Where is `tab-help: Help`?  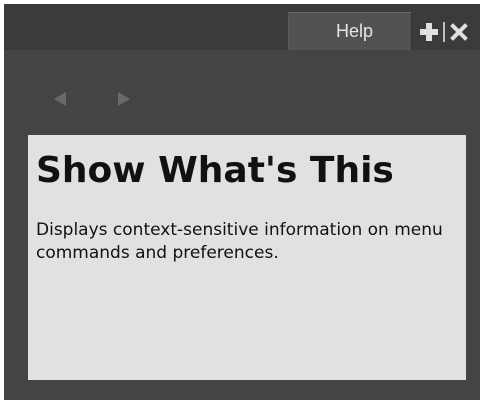 tab-help: Help is located at coordinates (350, 31).